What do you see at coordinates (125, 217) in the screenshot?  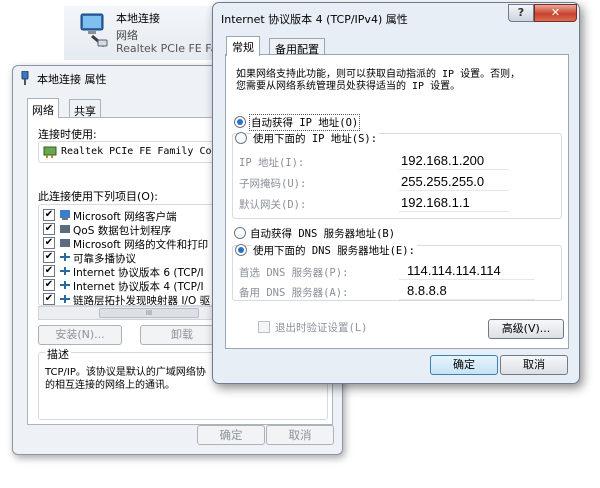 I see `item-label: Microsoft 网络客户端` at bounding box center [125, 217].